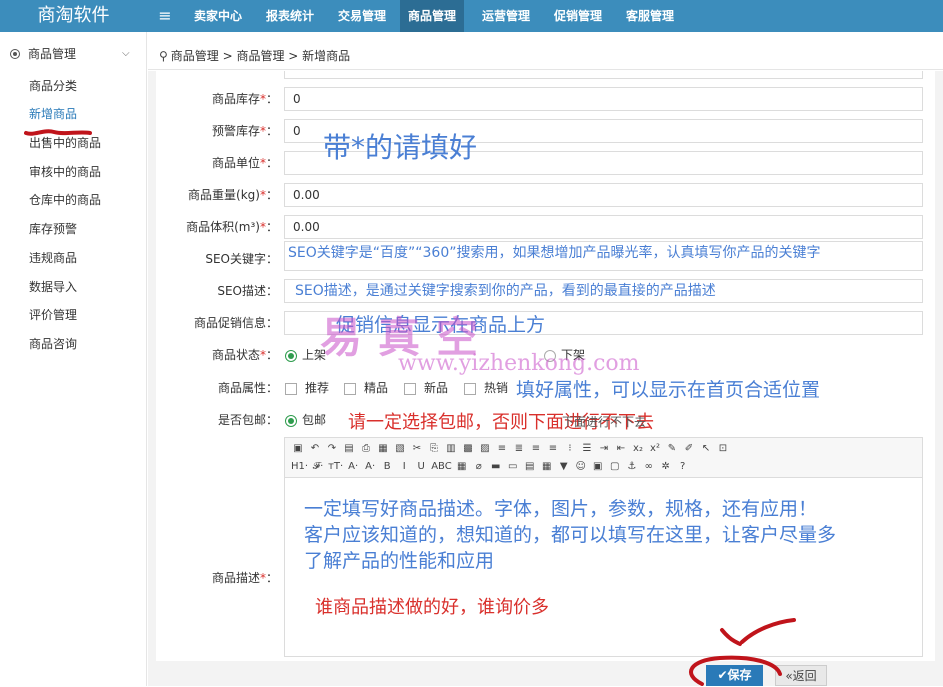 The image size is (943, 687). I want to click on status-label: 商品状态*：, so click(244, 355).